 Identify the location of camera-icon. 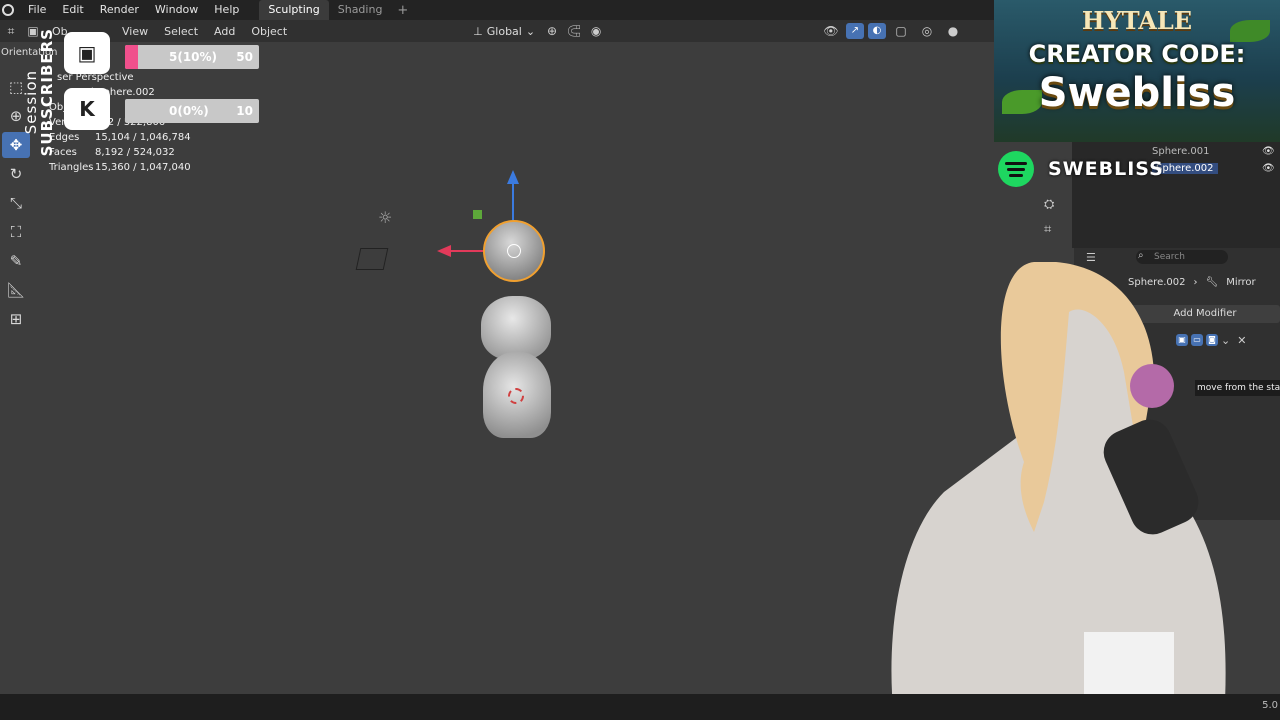
(372, 259).